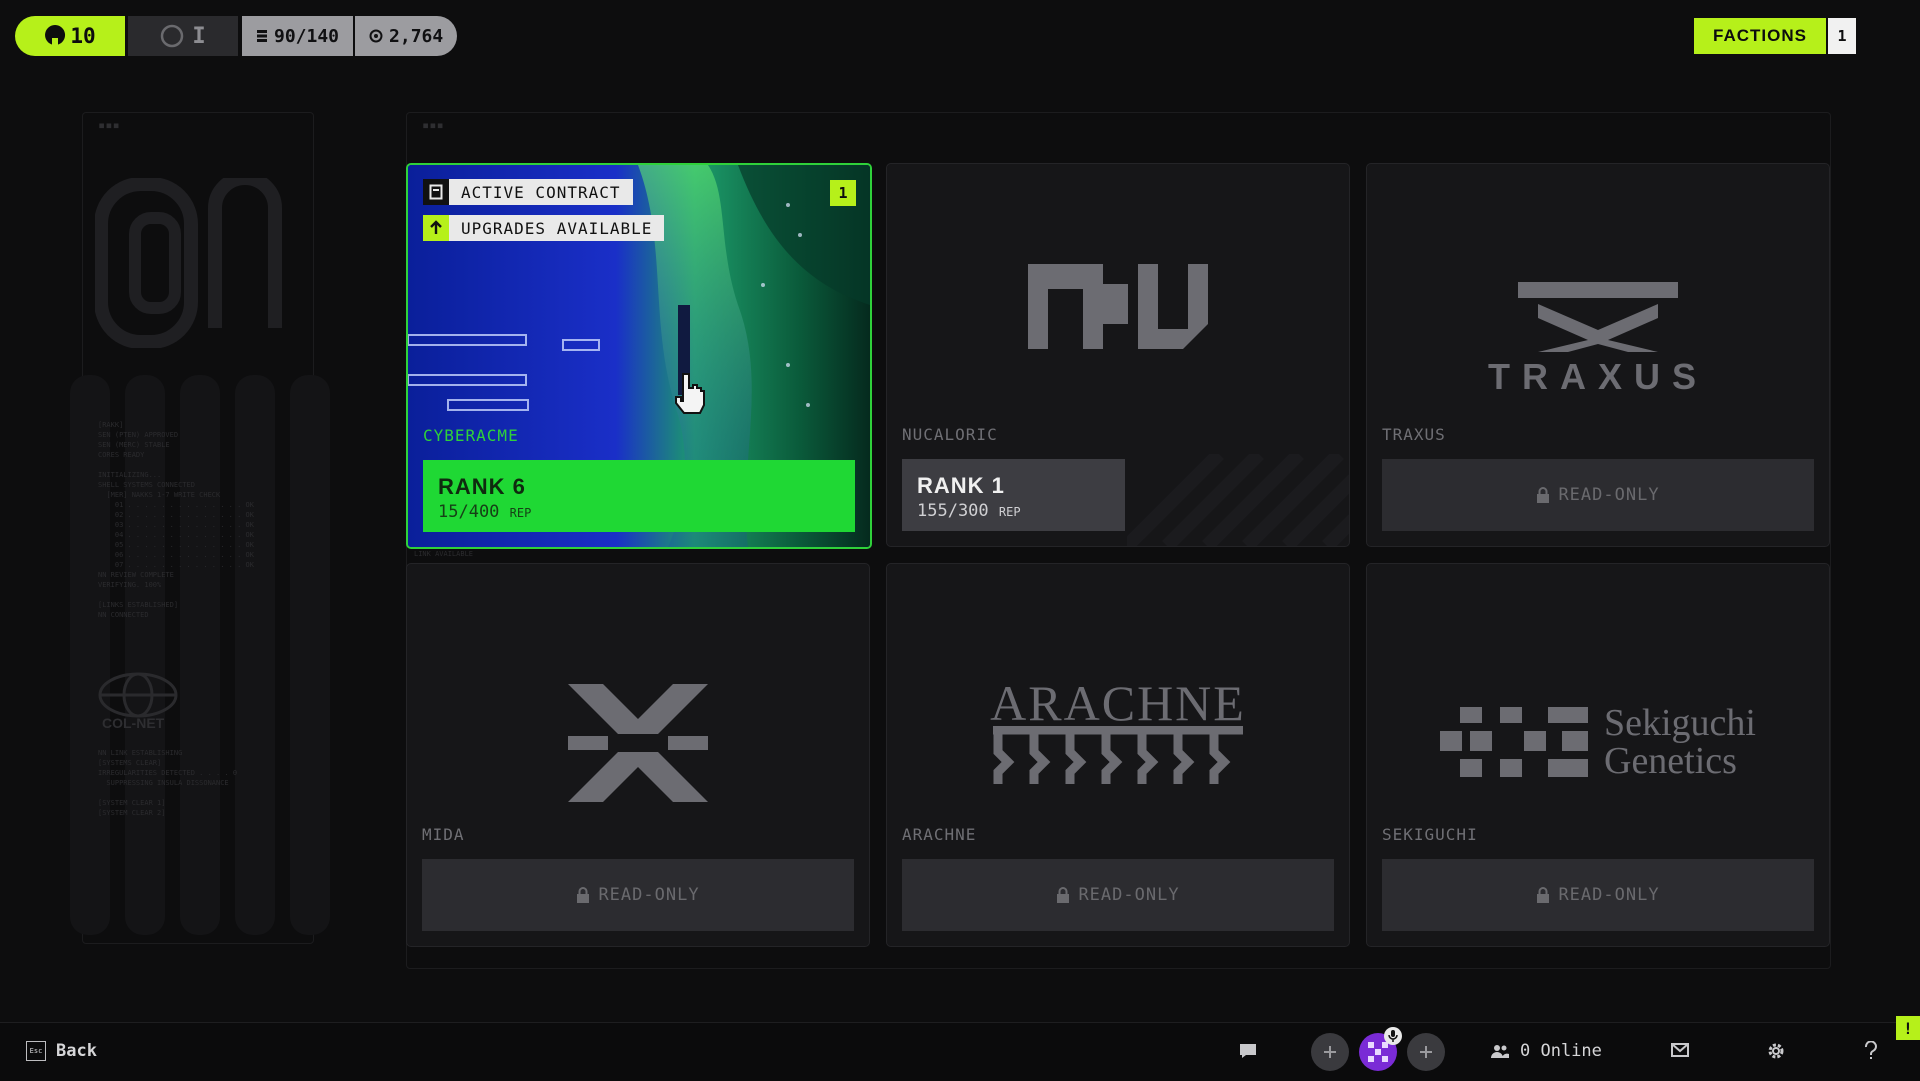 This screenshot has height=1081, width=1920. What do you see at coordinates (1776, 1051) in the screenshot?
I see `settings-gear-icon` at bounding box center [1776, 1051].